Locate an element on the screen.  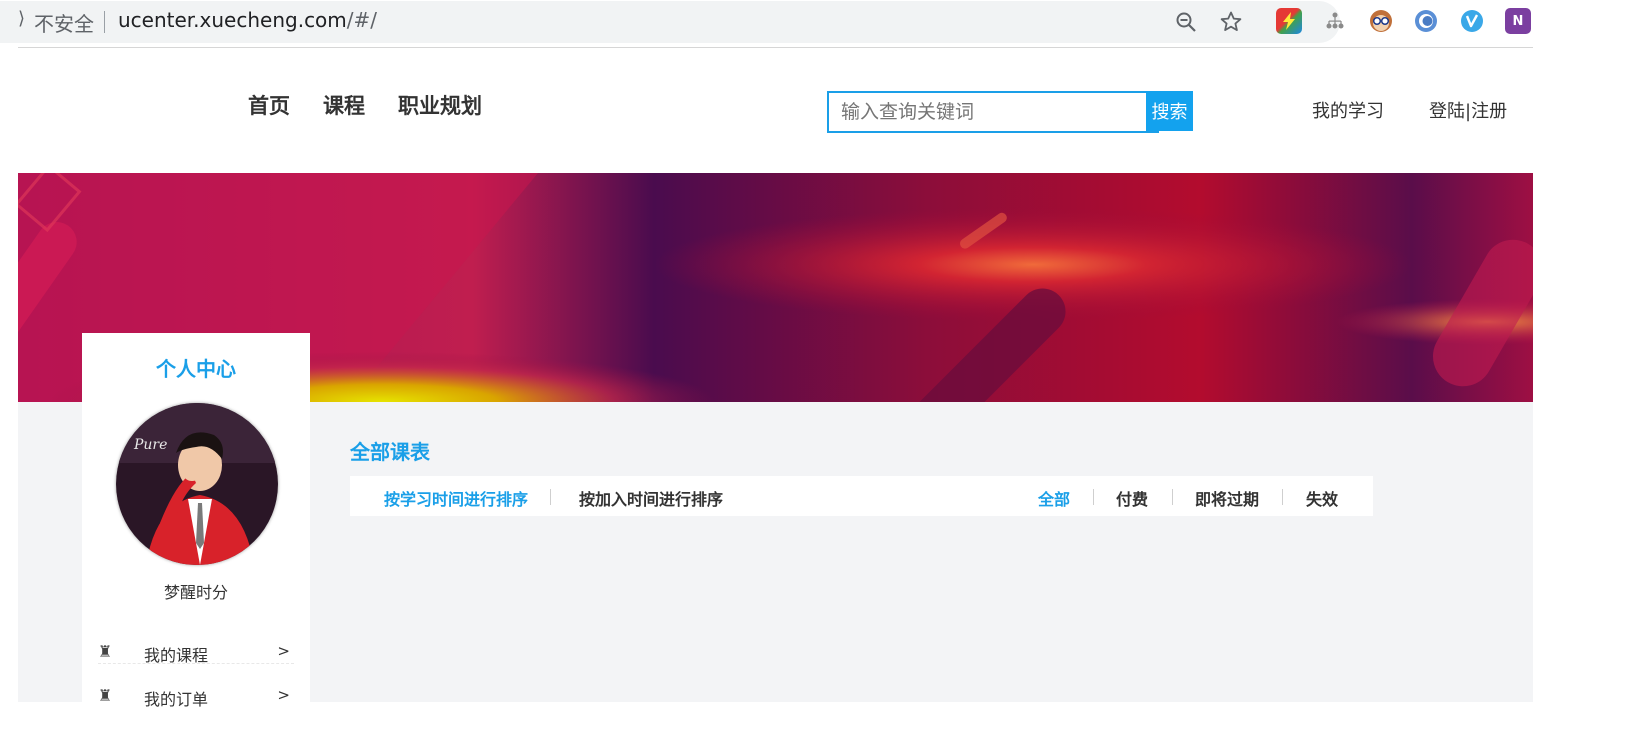
toolbar-divider is located at coordinates (775, 47).